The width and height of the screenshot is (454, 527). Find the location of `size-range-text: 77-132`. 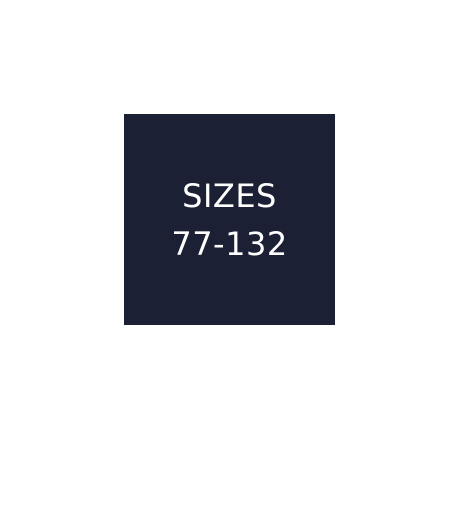

size-range-text: 77-132 is located at coordinates (229, 243).